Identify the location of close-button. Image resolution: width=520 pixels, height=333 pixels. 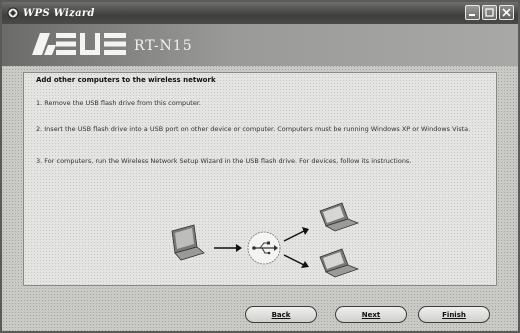
(506, 12).